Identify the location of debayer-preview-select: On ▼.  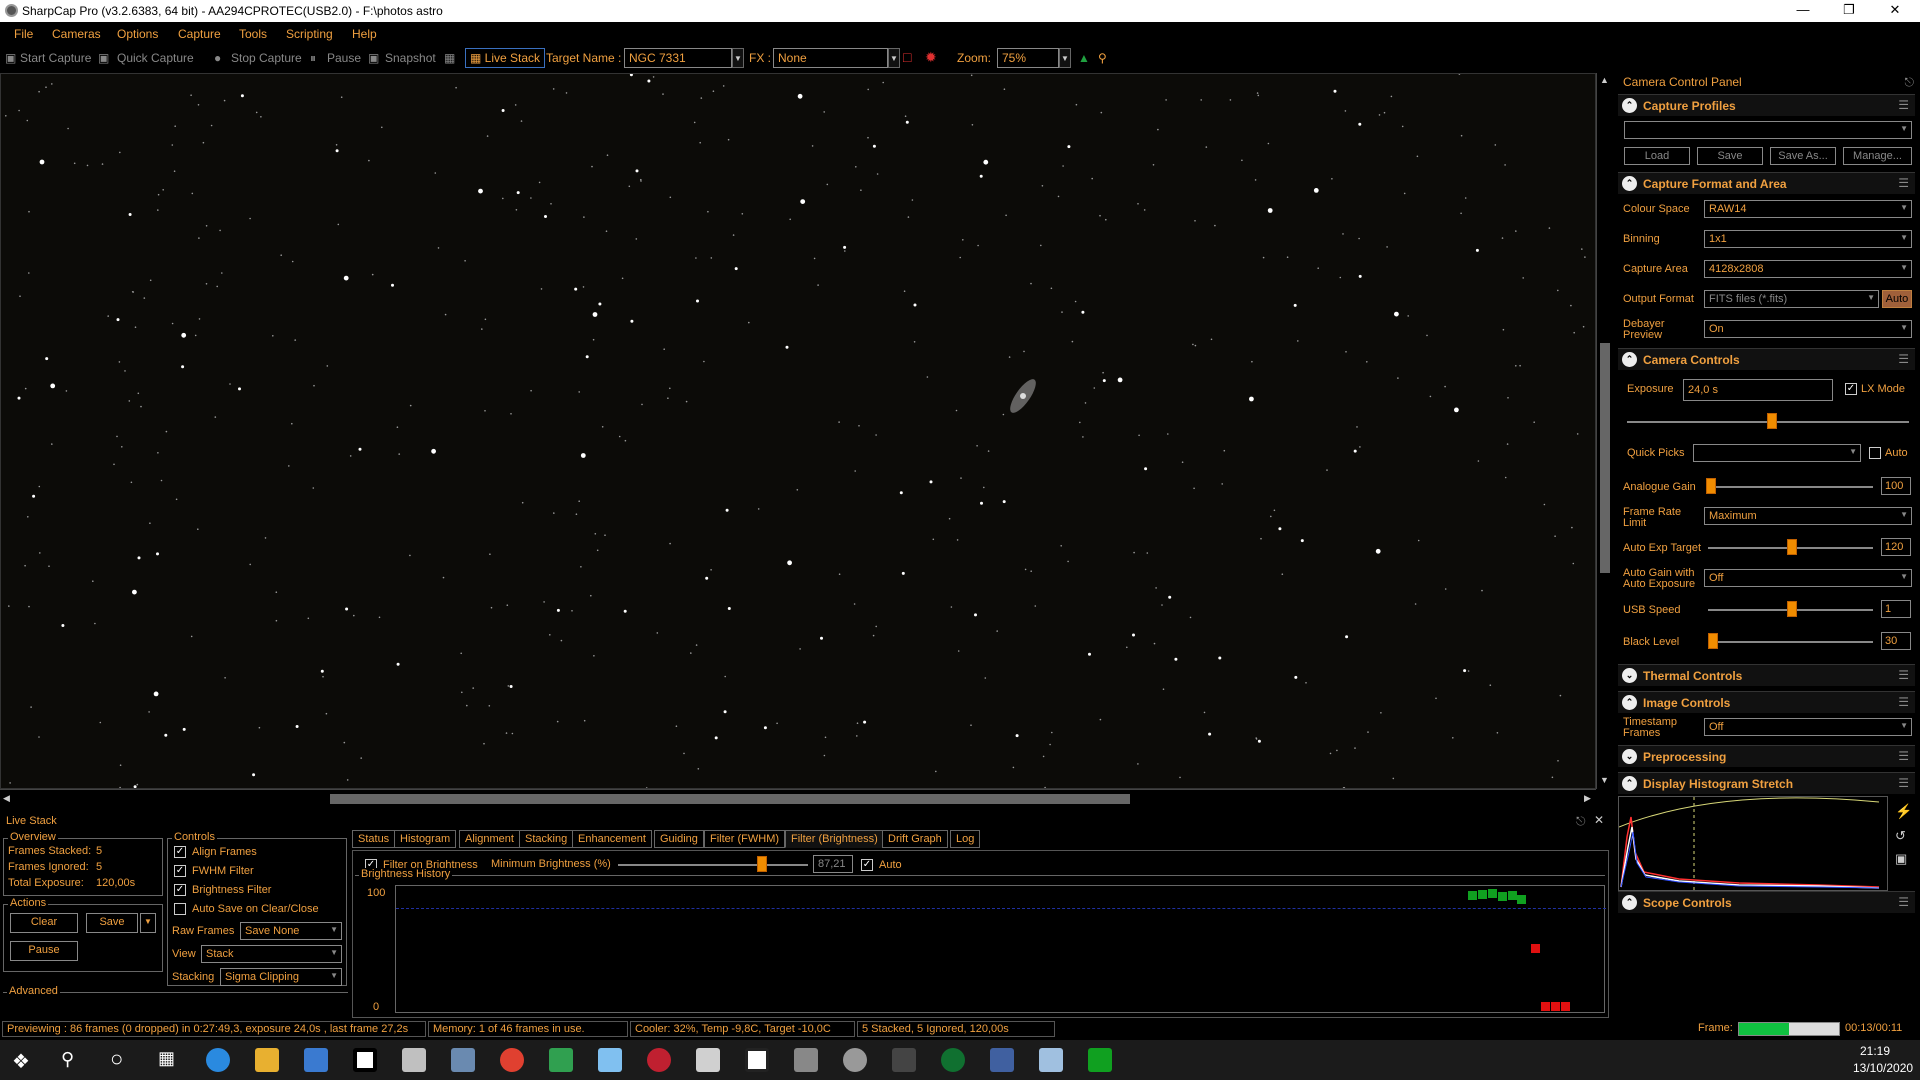
(1808, 329).